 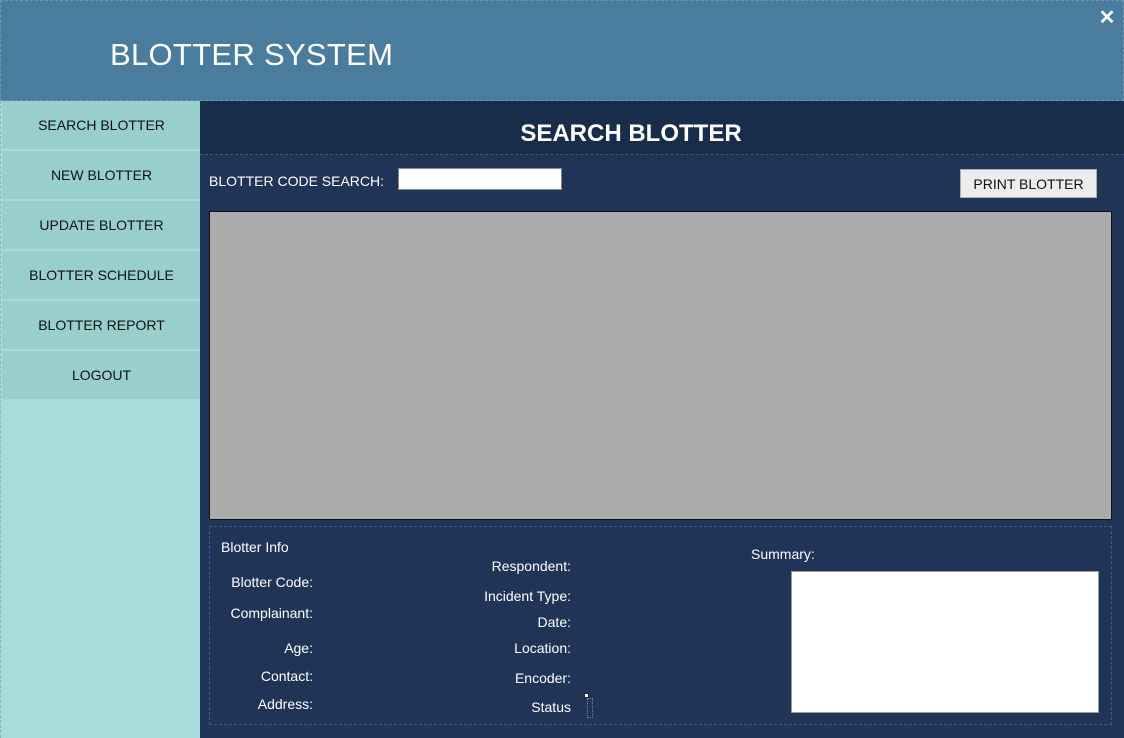 What do you see at coordinates (101, 175) in the screenshot?
I see `sidebar-item-new-blotter: NEW BLOTTER` at bounding box center [101, 175].